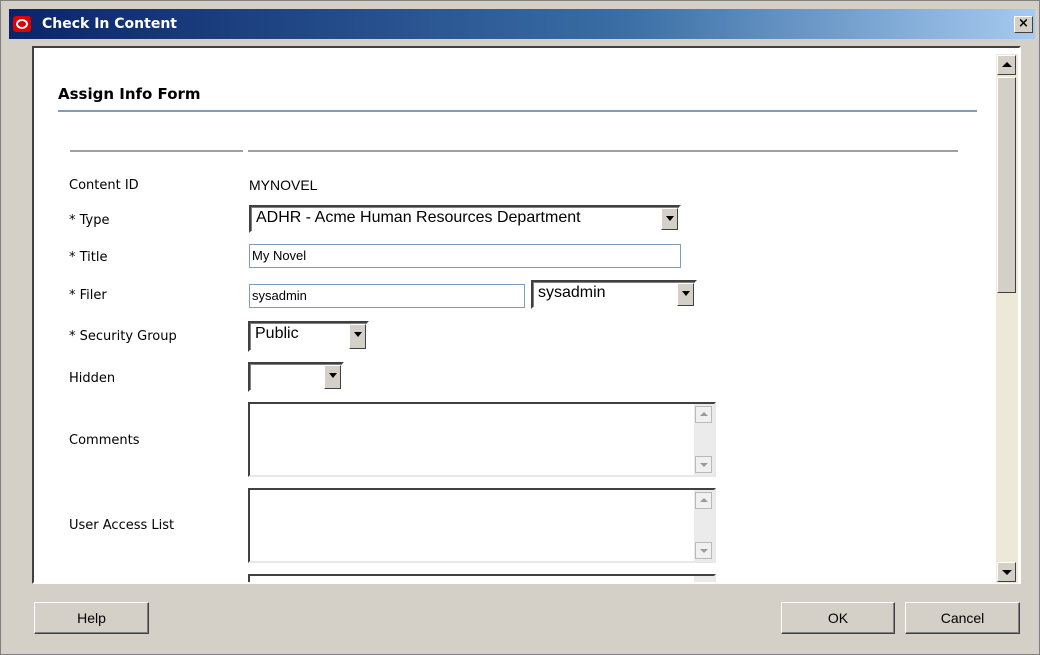 Image resolution: width=1040 pixels, height=655 pixels. I want to click on security-group-select: Public, so click(308, 336).